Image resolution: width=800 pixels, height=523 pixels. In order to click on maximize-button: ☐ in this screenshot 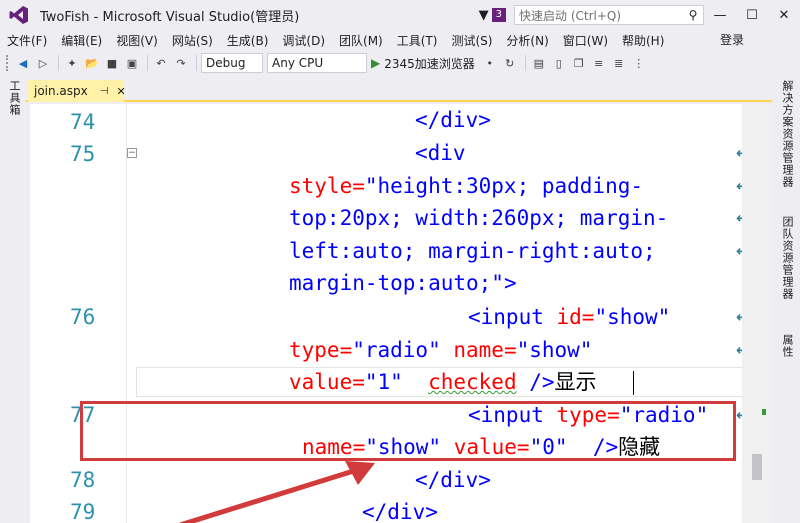, I will do `click(752, 15)`.